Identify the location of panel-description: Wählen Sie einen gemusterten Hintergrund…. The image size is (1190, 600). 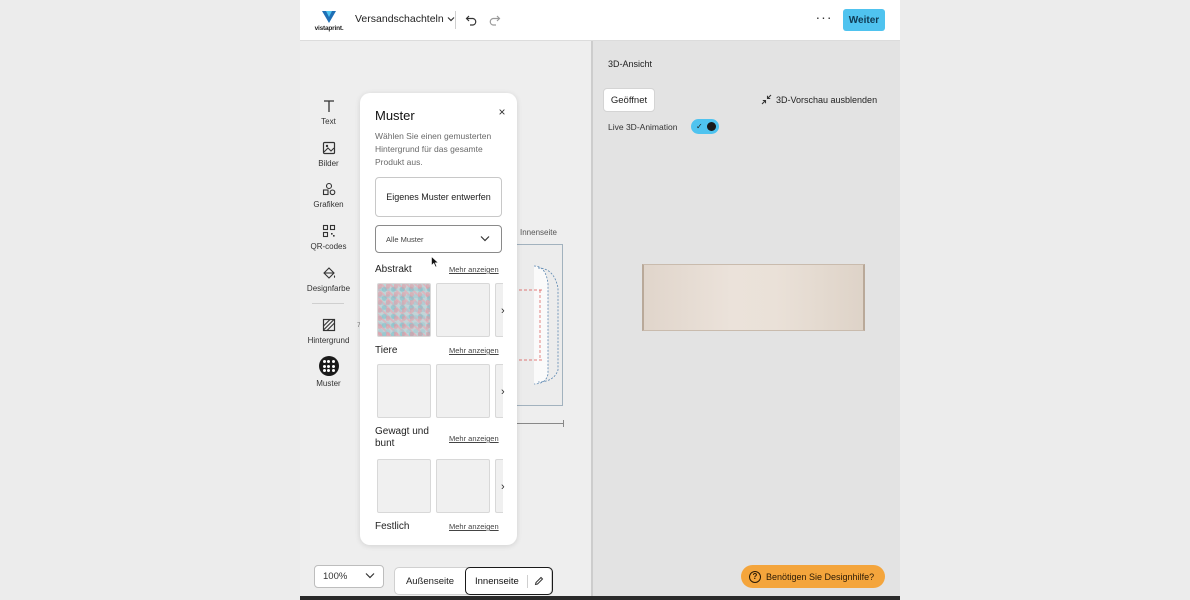
(433, 149).